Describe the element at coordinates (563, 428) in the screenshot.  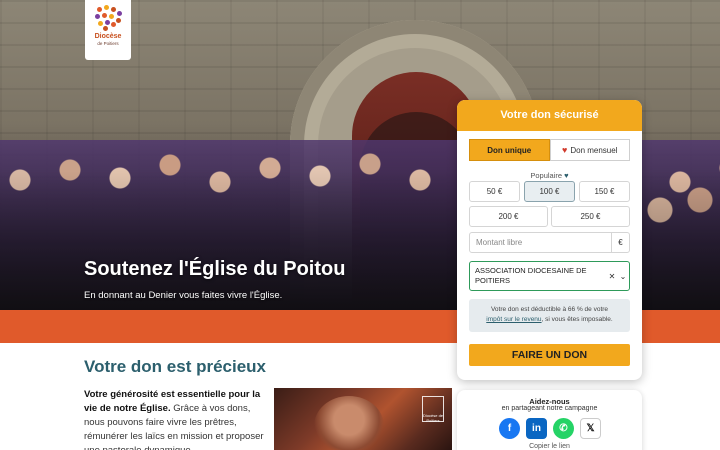
I see `whatsapp-icon: ✆` at that location.